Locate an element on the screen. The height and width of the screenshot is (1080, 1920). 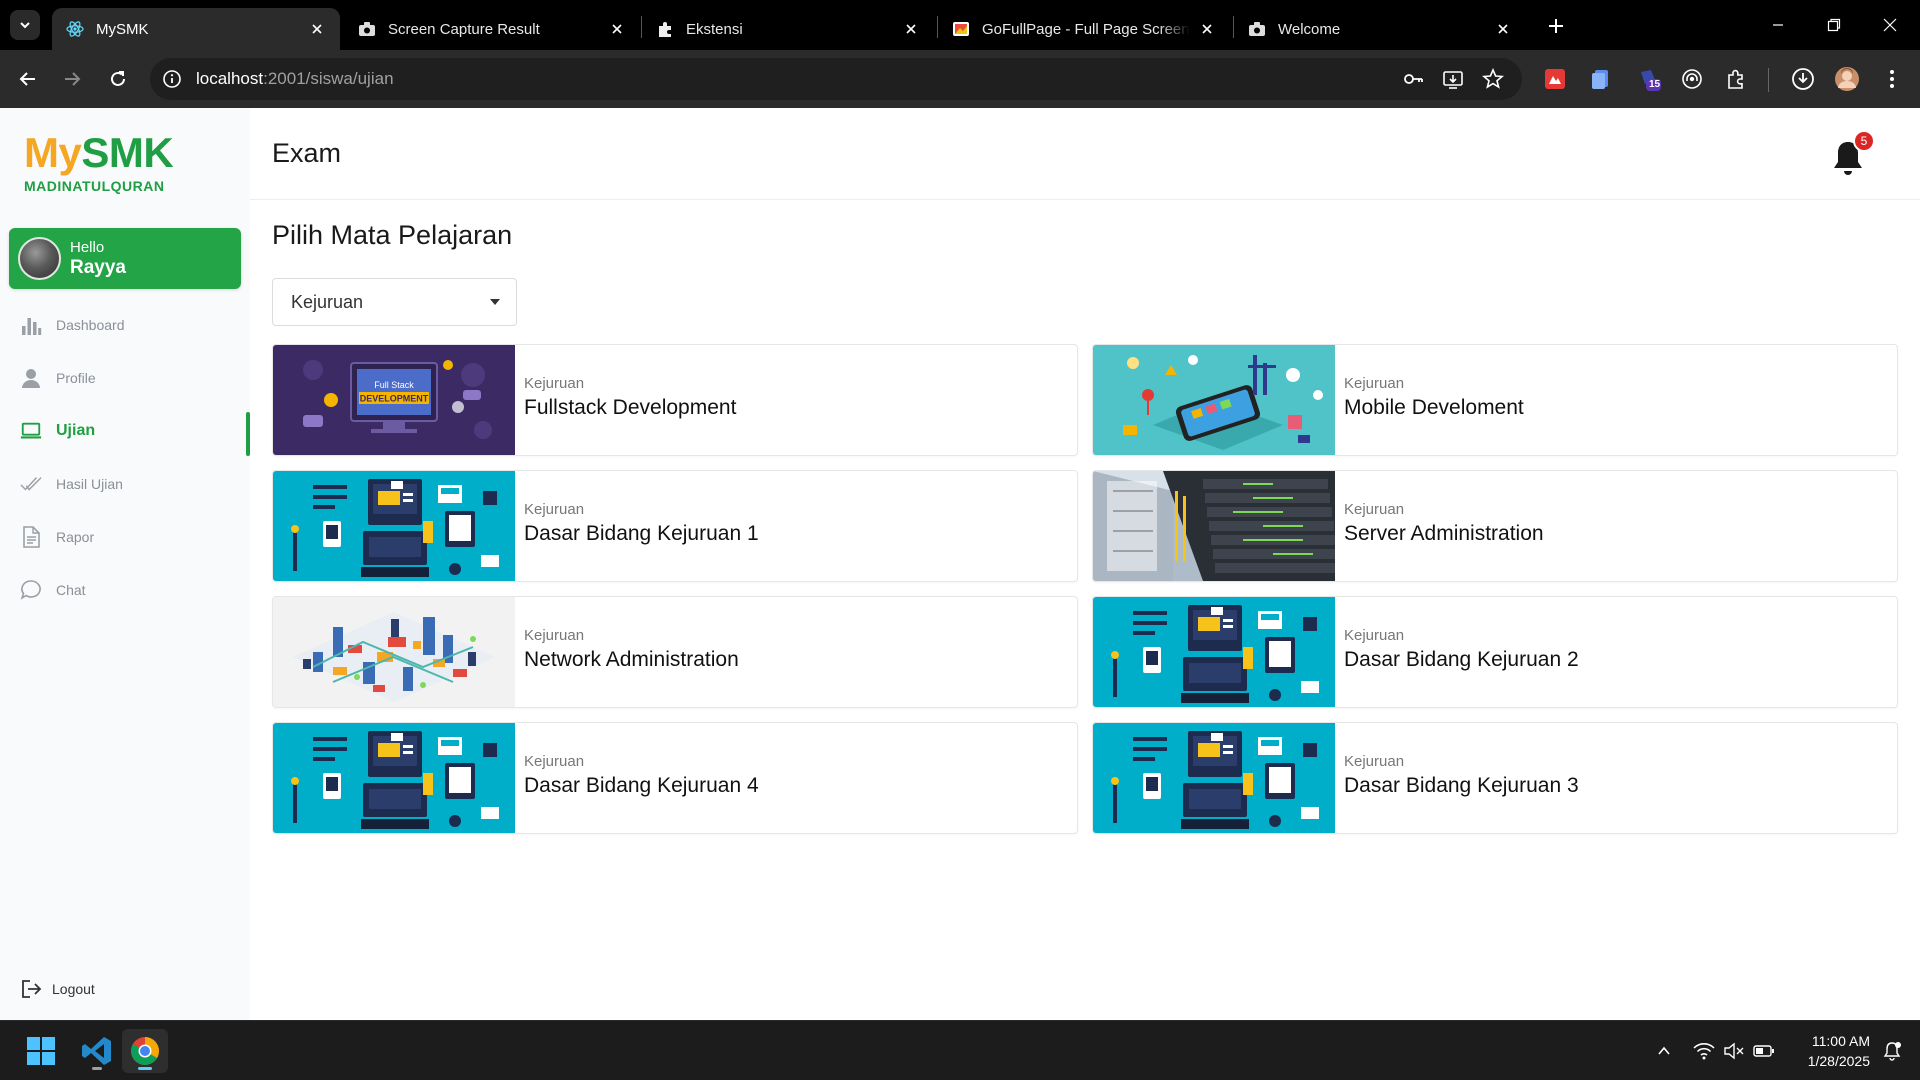
wifi-icon is located at coordinates (1704, 1051).